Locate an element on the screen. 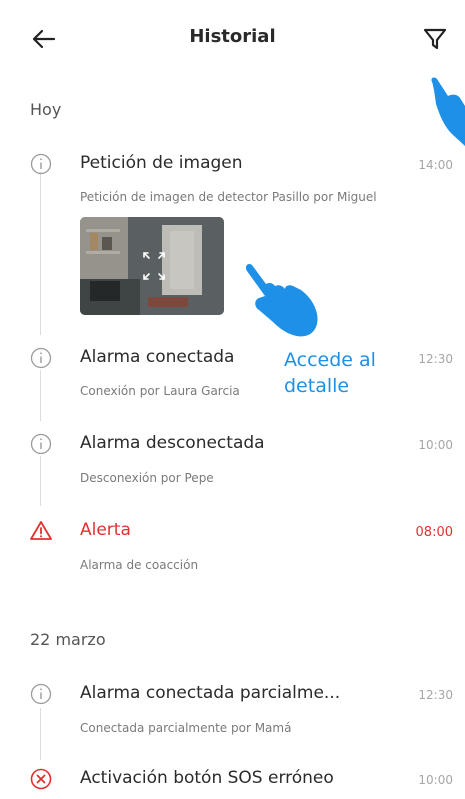 The image size is (465, 799). filter-icon is located at coordinates (435, 39).